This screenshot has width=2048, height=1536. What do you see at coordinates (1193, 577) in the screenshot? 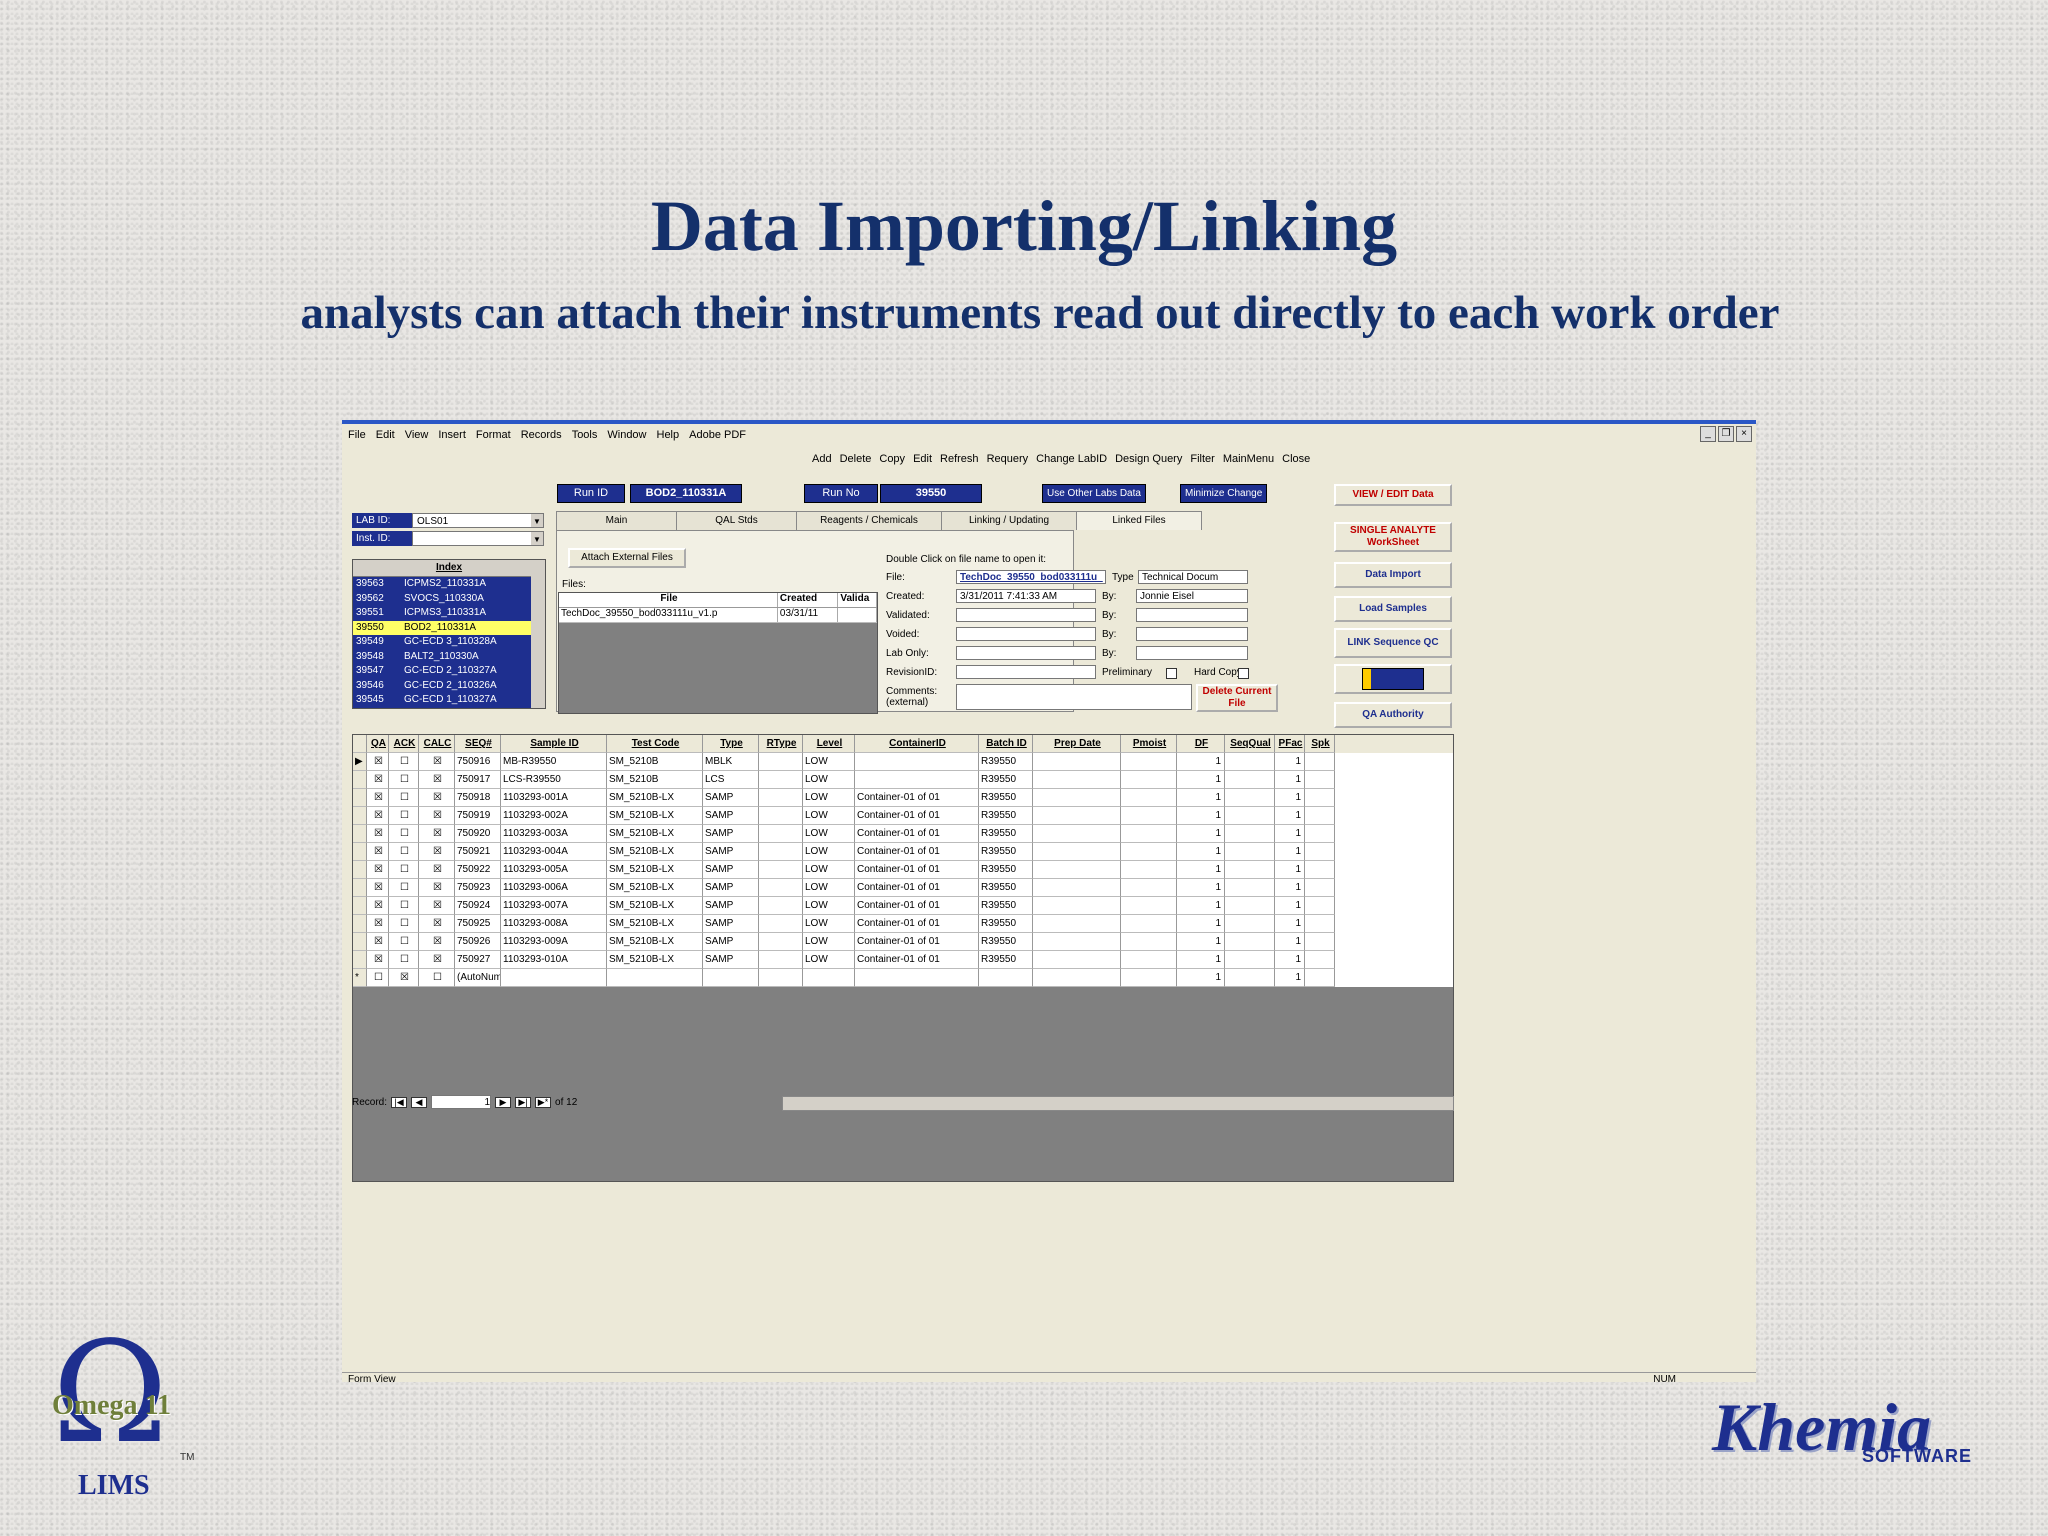
I see `type-select: Technical Docum` at bounding box center [1193, 577].